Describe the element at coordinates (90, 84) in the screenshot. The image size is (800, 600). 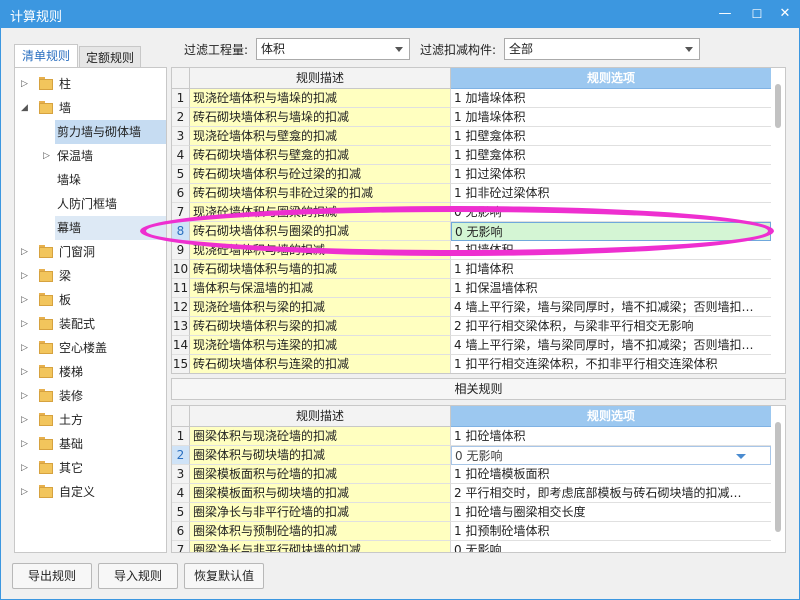
I see `tree-item-column: ▷ 柱` at that location.